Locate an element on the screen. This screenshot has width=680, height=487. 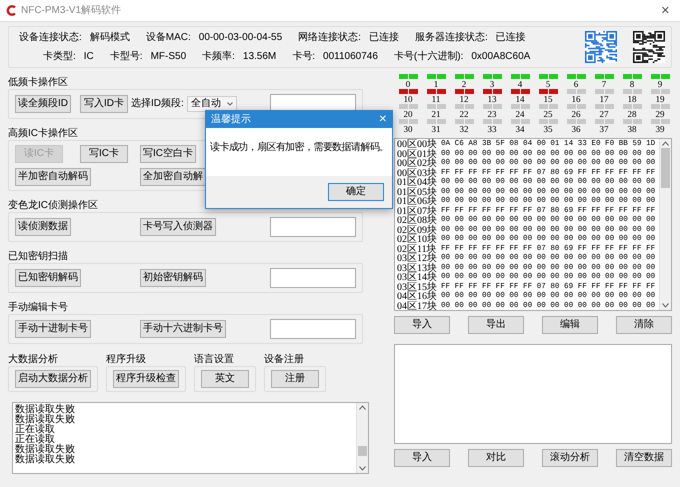
button: 写入ID卡 is located at coordinates (104, 104).